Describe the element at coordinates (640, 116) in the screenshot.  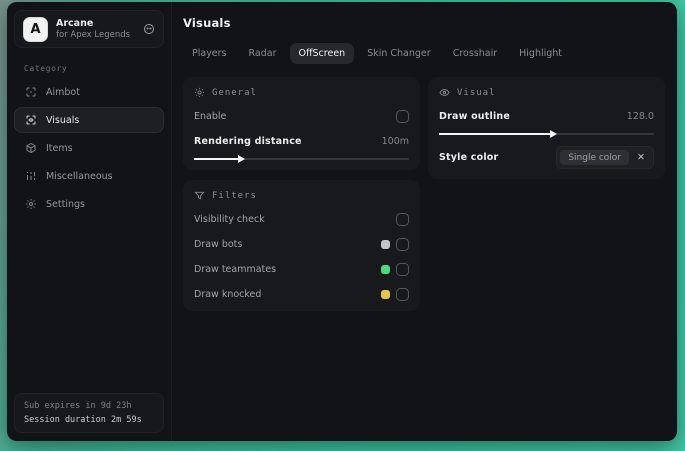
I see `draw-outline-value: 128.0` at that location.